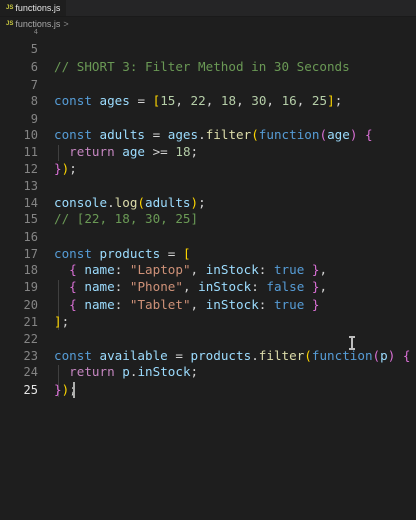  I want to click on line-number: 18, so click(30, 270).